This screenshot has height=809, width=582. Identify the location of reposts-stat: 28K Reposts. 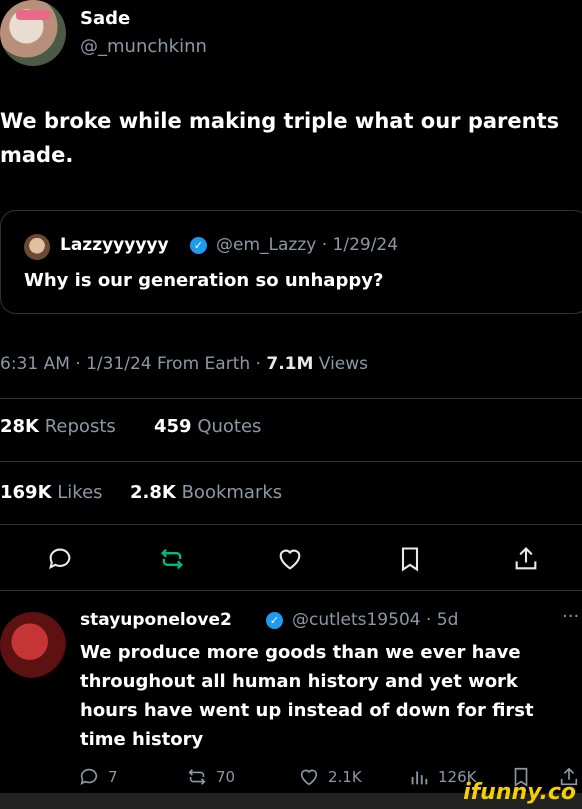
(58, 426).